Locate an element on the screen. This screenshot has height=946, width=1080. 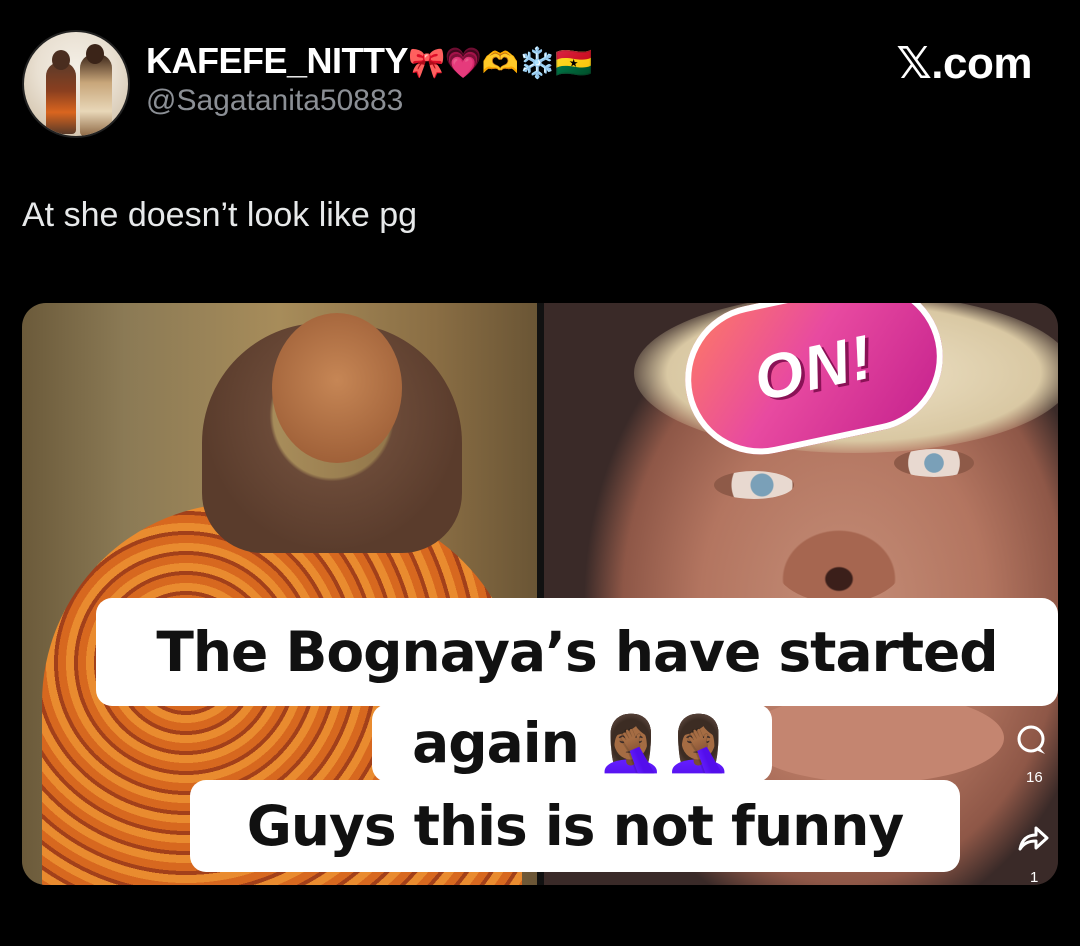
share-arrow-icon is located at coordinates (1033, 842).